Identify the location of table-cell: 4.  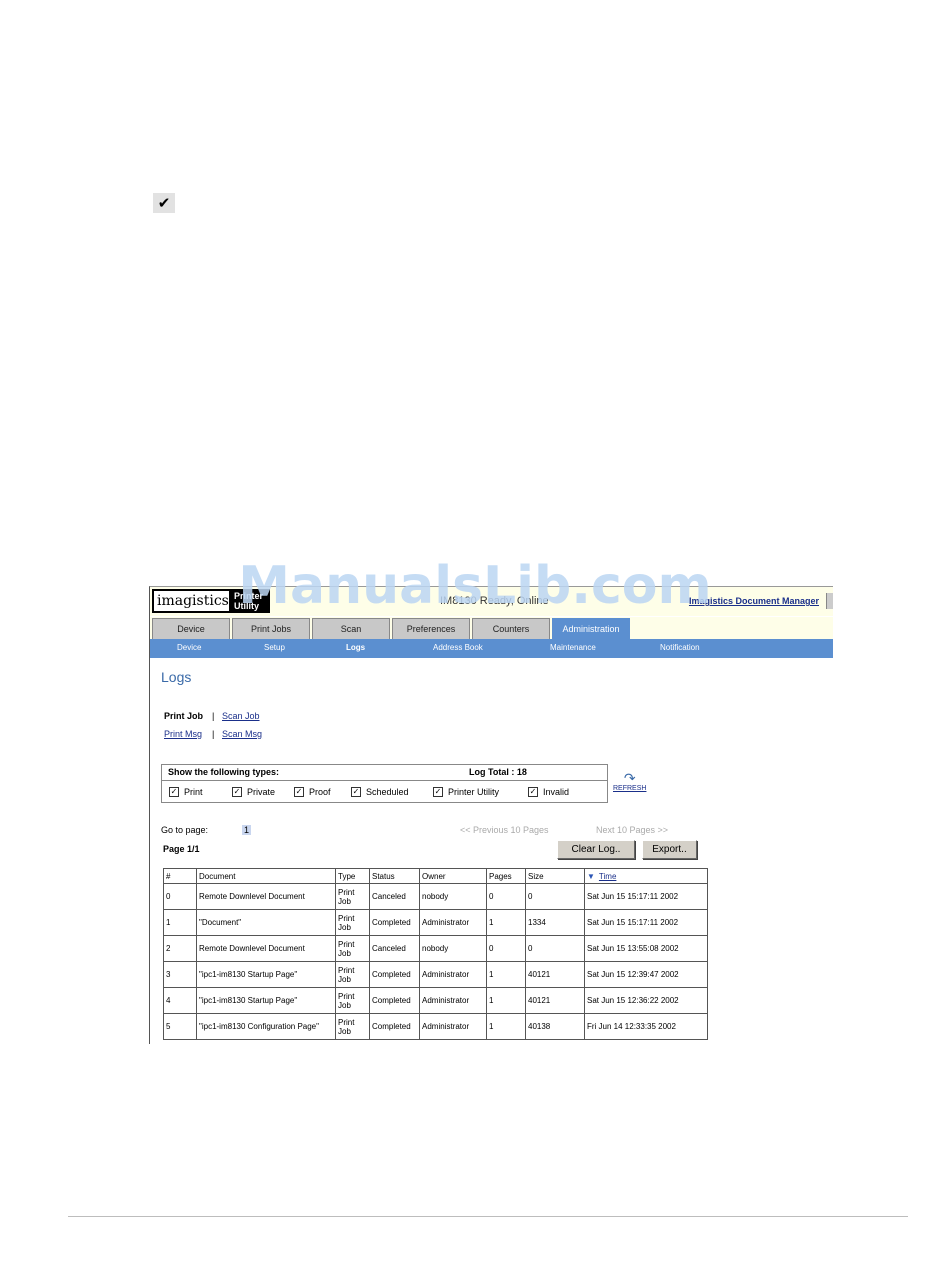
(180, 1000).